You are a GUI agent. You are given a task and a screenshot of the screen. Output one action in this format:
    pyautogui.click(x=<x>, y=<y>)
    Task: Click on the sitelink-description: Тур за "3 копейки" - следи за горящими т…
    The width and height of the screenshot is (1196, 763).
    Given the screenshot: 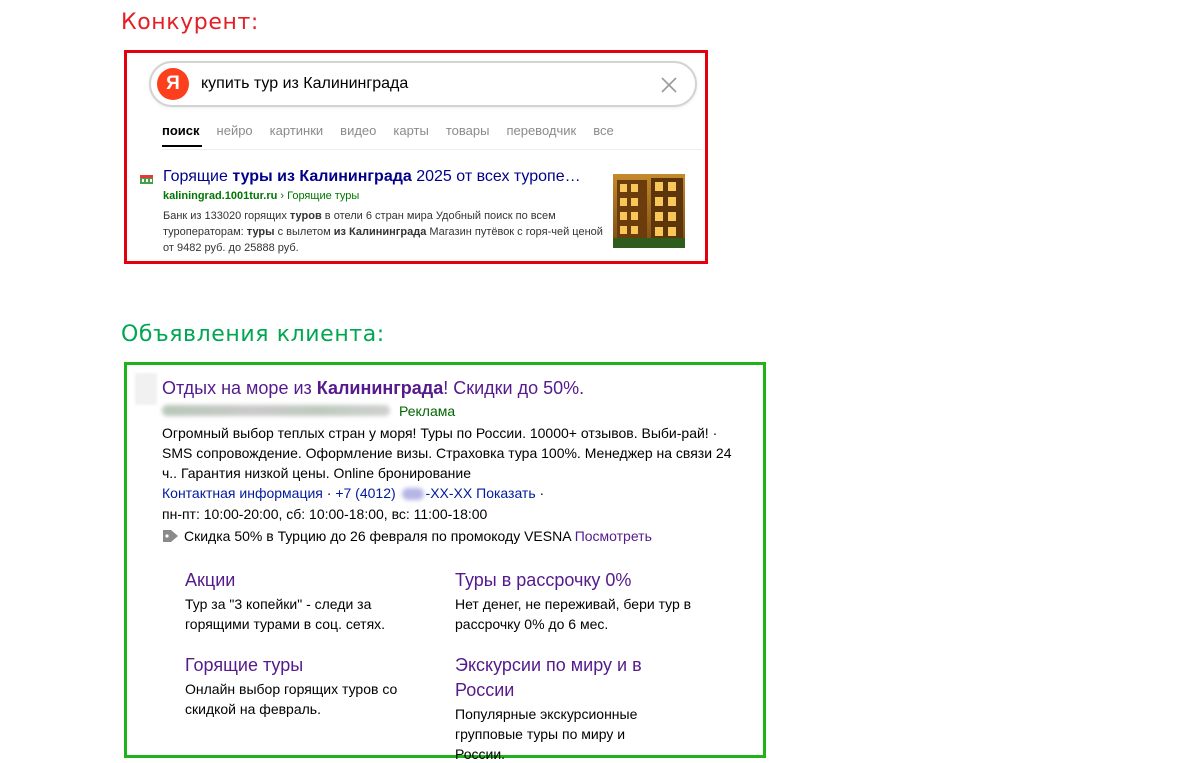 What is the action you would take?
    pyautogui.click(x=285, y=614)
    